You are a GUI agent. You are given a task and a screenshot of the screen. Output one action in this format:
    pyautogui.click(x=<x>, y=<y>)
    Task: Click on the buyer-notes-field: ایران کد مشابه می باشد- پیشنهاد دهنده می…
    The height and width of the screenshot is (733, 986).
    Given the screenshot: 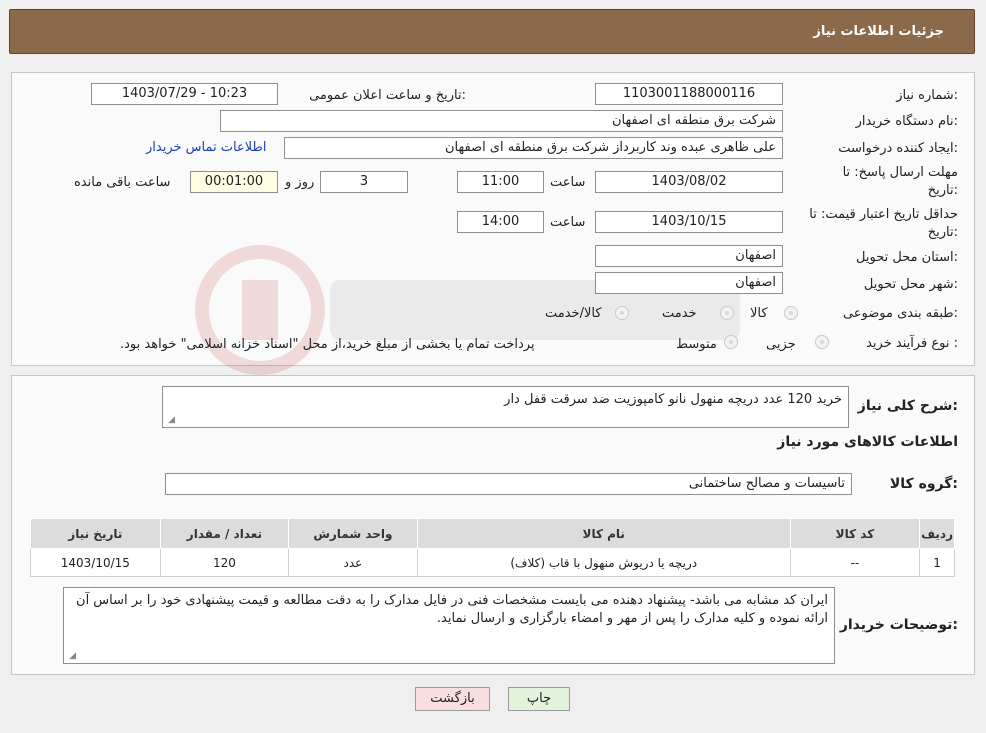 What is the action you would take?
    pyautogui.click(x=449, y=625)
    